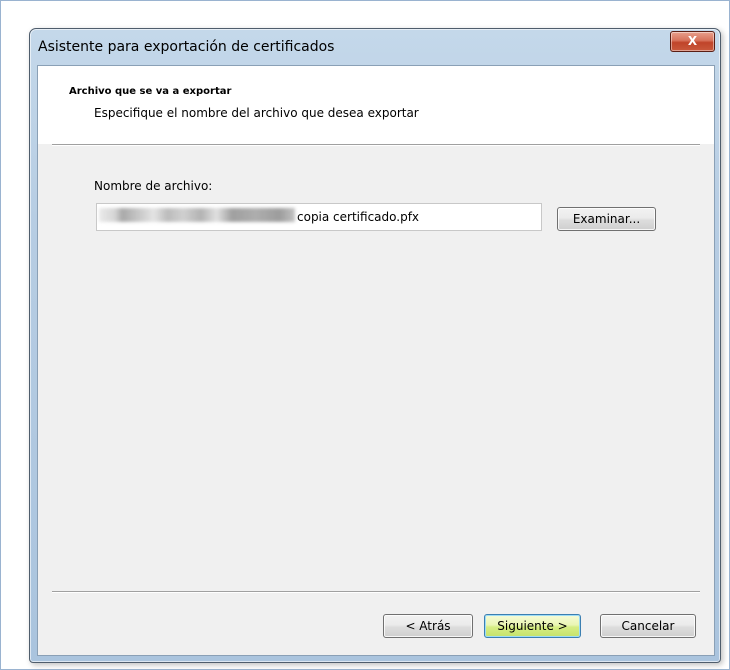 The height and width of the screenshot is (670, 730). Describe the element at coordinates (428, 626) in the screenshot. I see `back-button: < Atrás` at that location.